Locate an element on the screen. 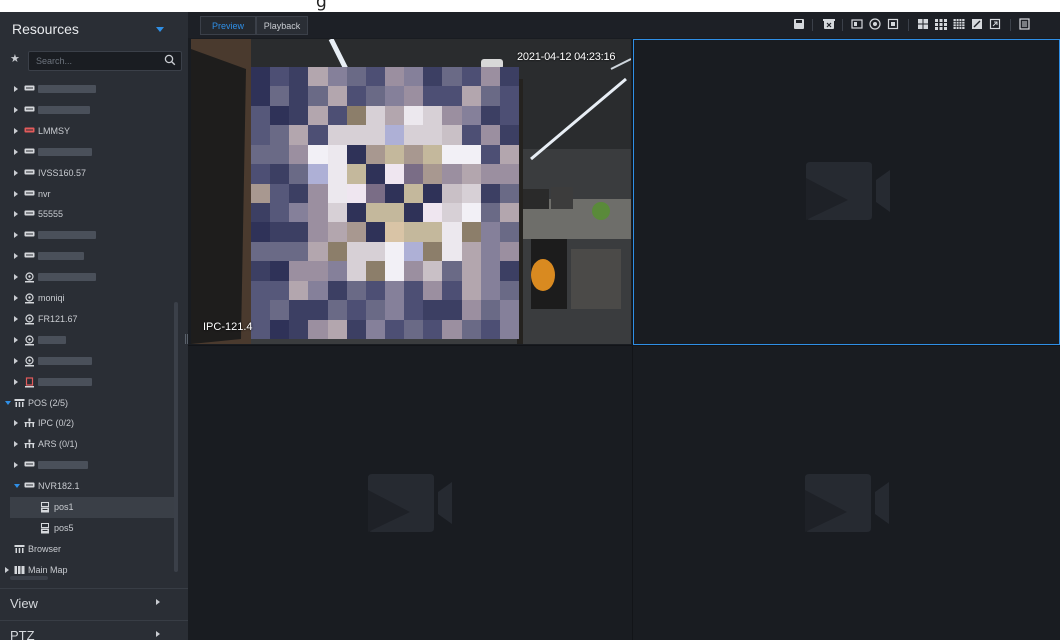 The height and width of the screenshot is (640, 1060). tree-item: IPC (0/2) is located at coordinates (87, 423).